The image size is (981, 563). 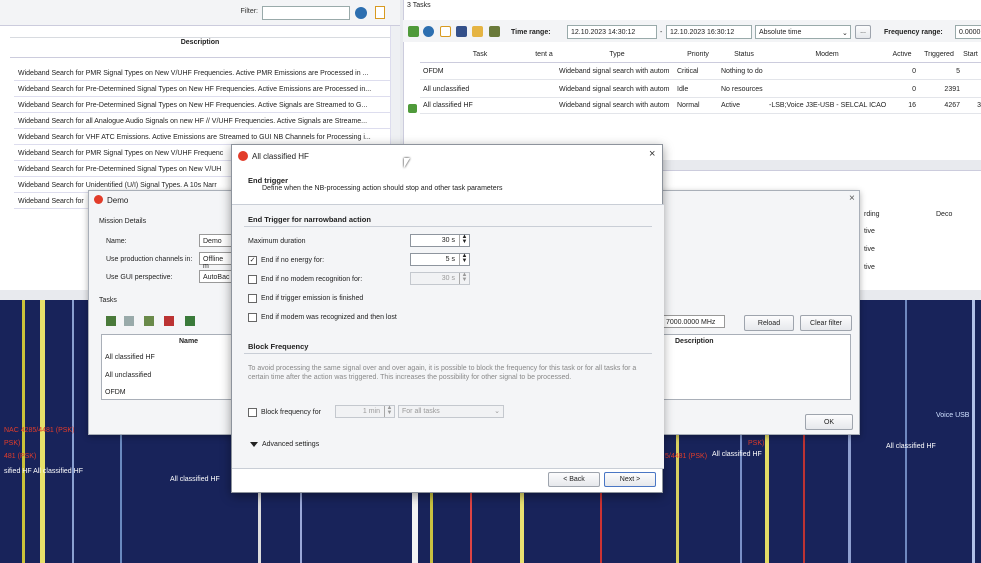 What do you see at coordinates (254, 444) in the screenshot?
I see `expand-triangle-icon` at bounding box center [254, 444].